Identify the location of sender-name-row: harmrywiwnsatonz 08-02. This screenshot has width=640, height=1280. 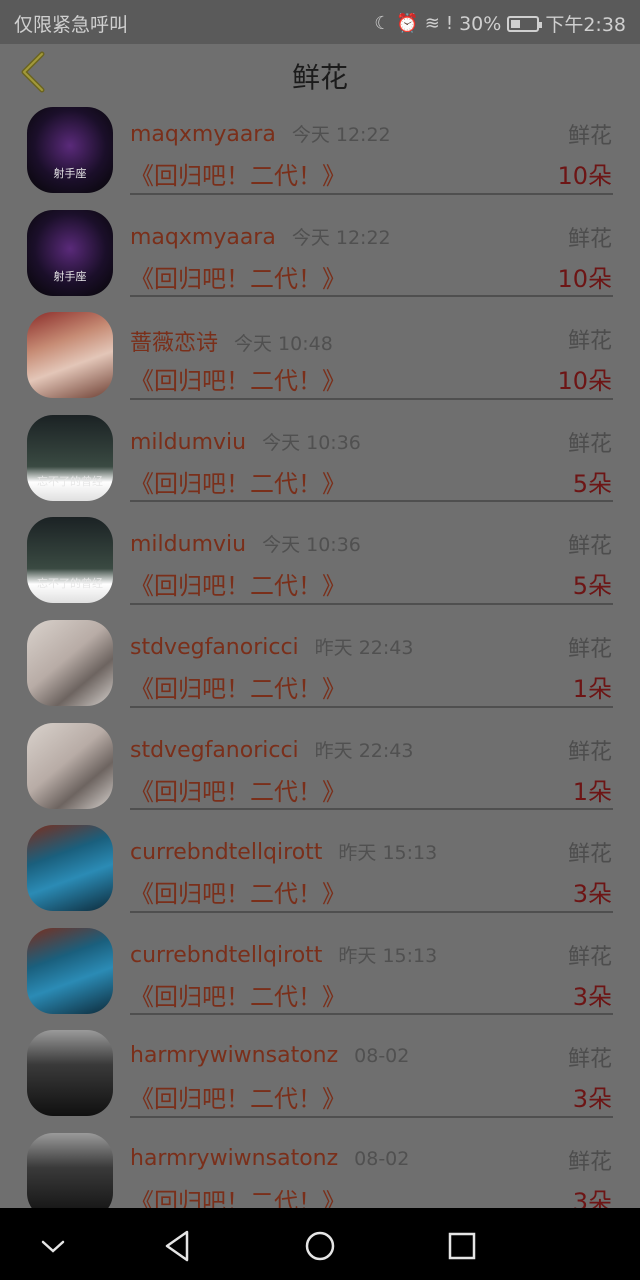
(269, 1055).